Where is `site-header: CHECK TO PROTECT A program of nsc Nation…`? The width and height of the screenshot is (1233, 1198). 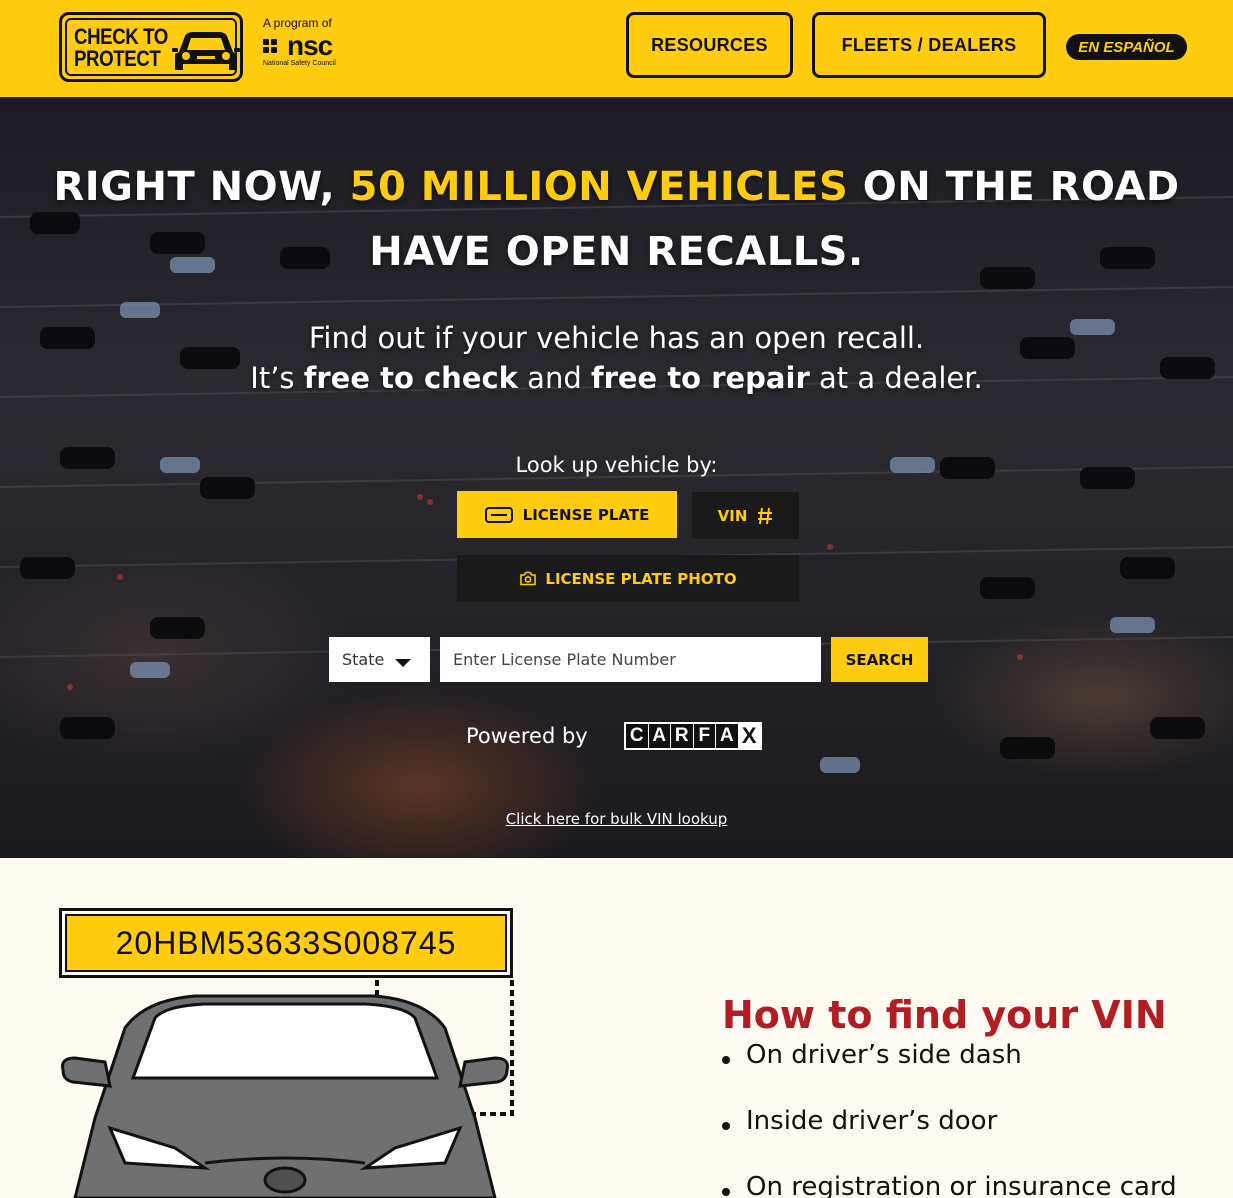 site-header: CHECK TO PROTECT A program of nsc Nation… is located at coordinates (616, 48).